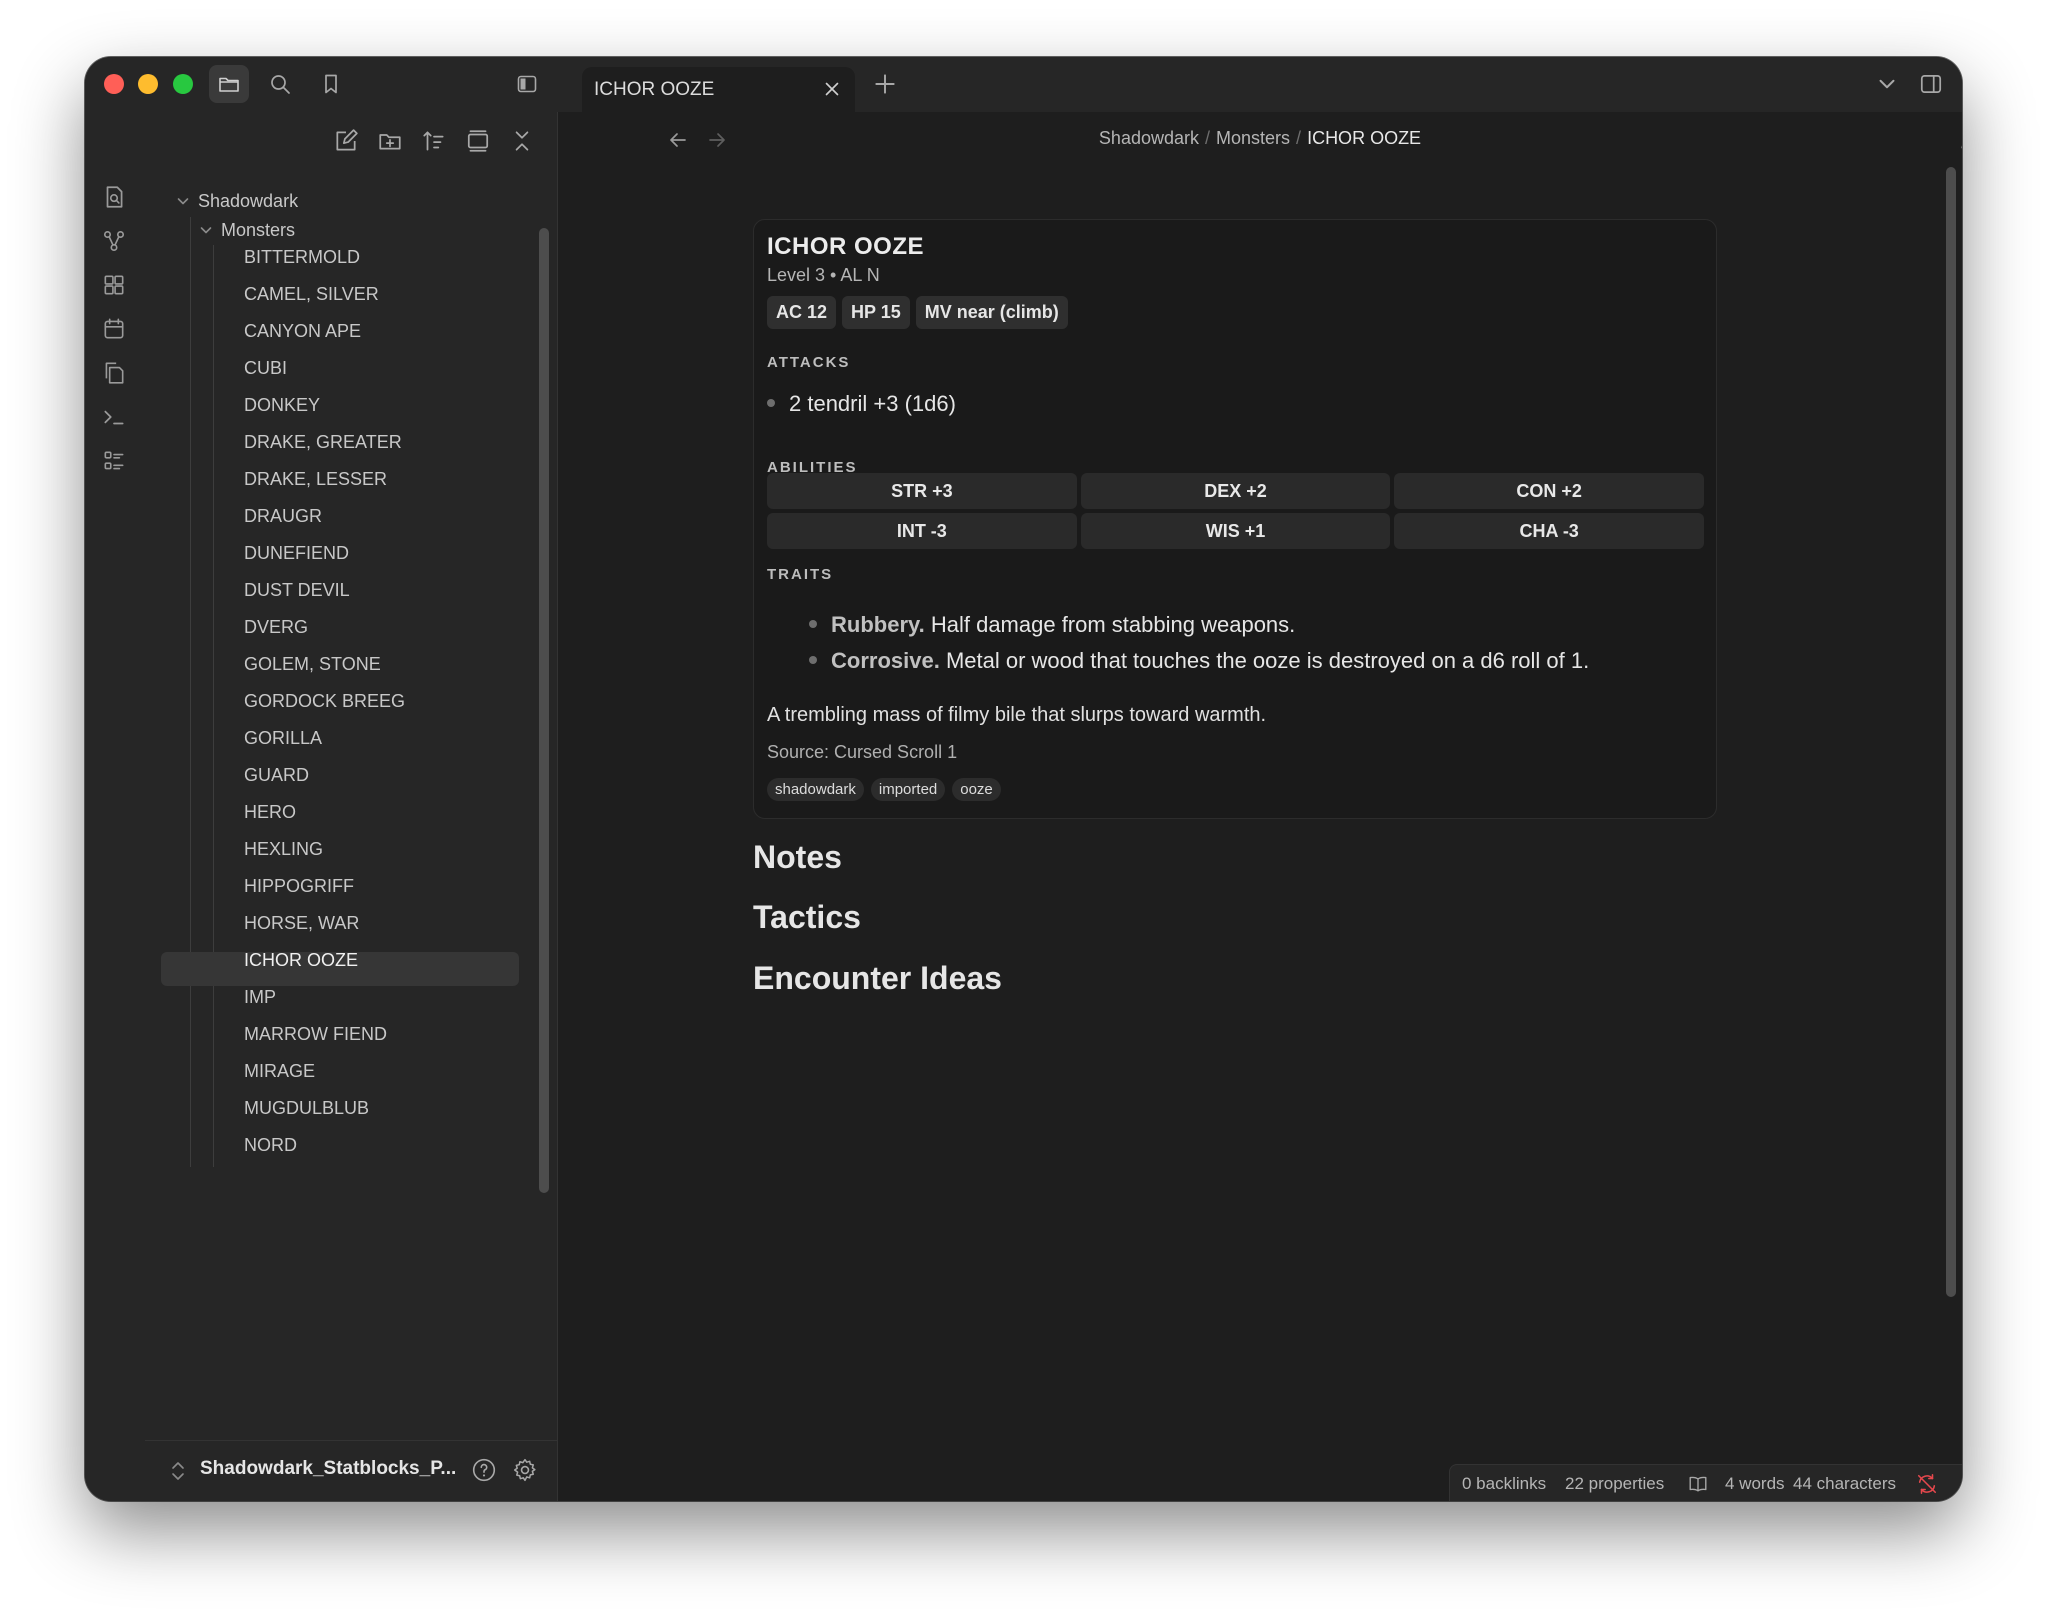 This screenshot has height=1615, width=2048. Describe the element at coordinates (301, 960) in the screenshot. I see `tree-file-item: ICHOR OOZE` at that location.